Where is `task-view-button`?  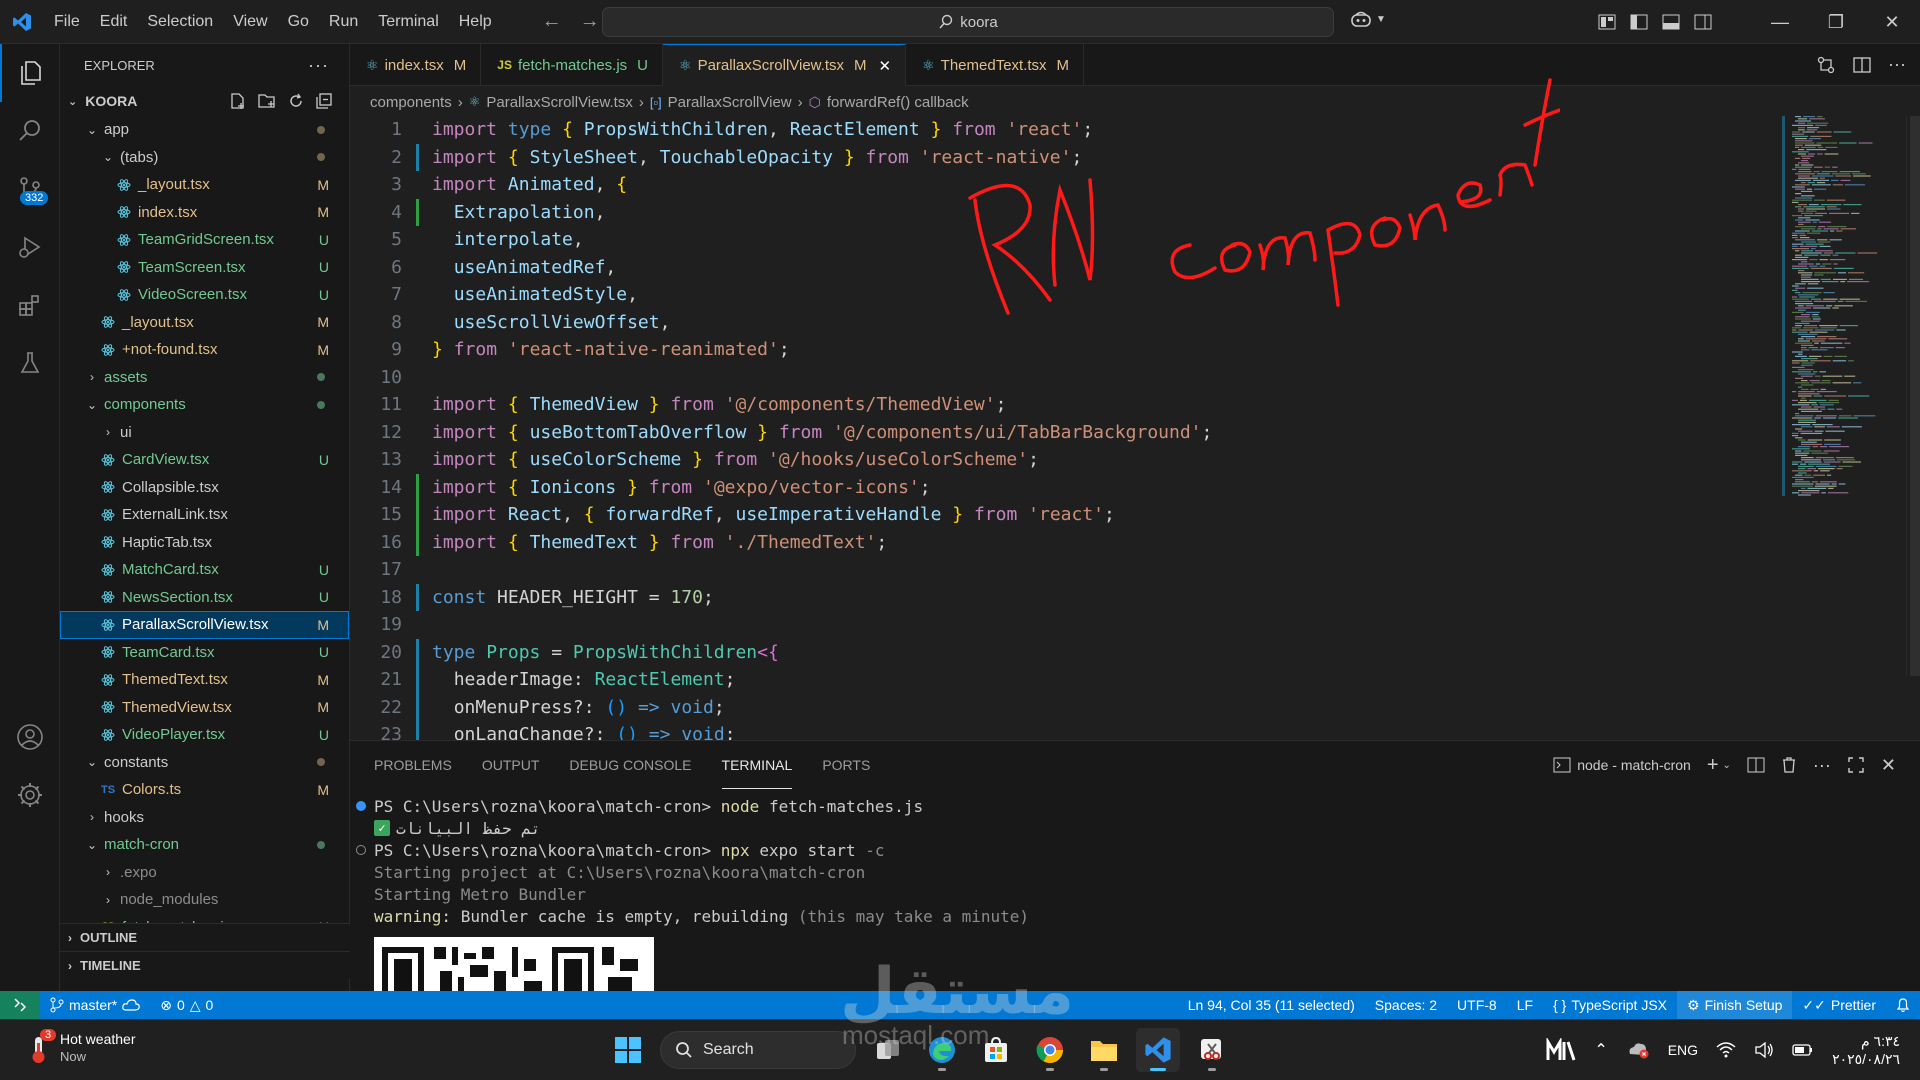 task-view-button is located at coordinates (888, 1050).